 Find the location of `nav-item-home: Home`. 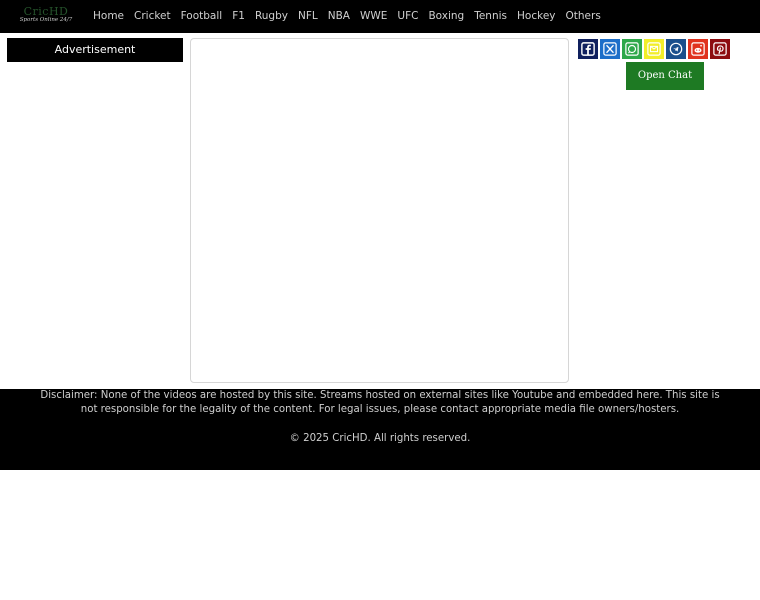

nav-item-home: Home is located at coordinates (108, 16).